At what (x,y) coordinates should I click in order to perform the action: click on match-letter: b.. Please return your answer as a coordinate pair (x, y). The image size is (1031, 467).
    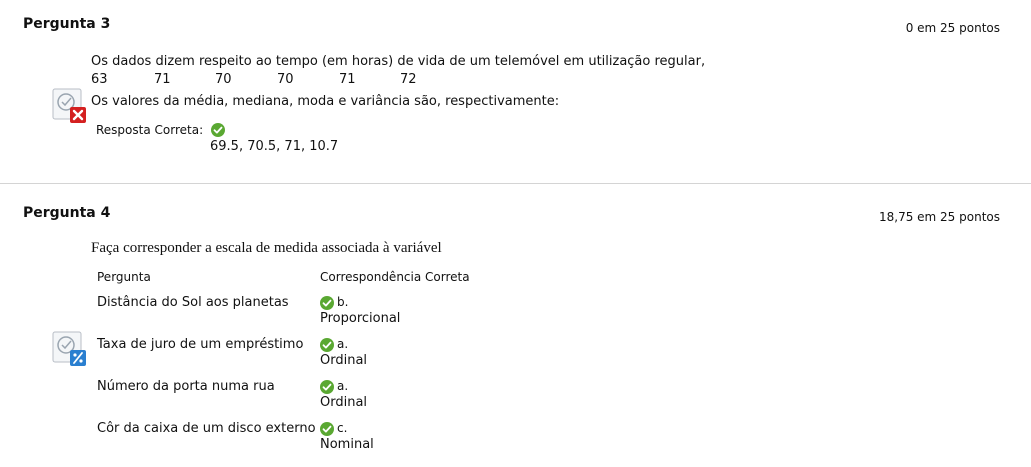
    Looking at the image, I should click on (343, 302).